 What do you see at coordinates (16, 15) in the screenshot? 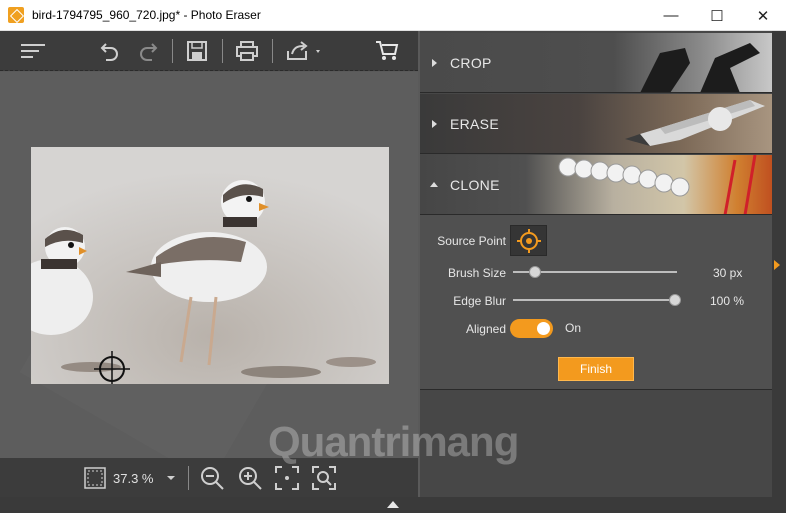
I see `app-icon` at bounding box center [16, 15].